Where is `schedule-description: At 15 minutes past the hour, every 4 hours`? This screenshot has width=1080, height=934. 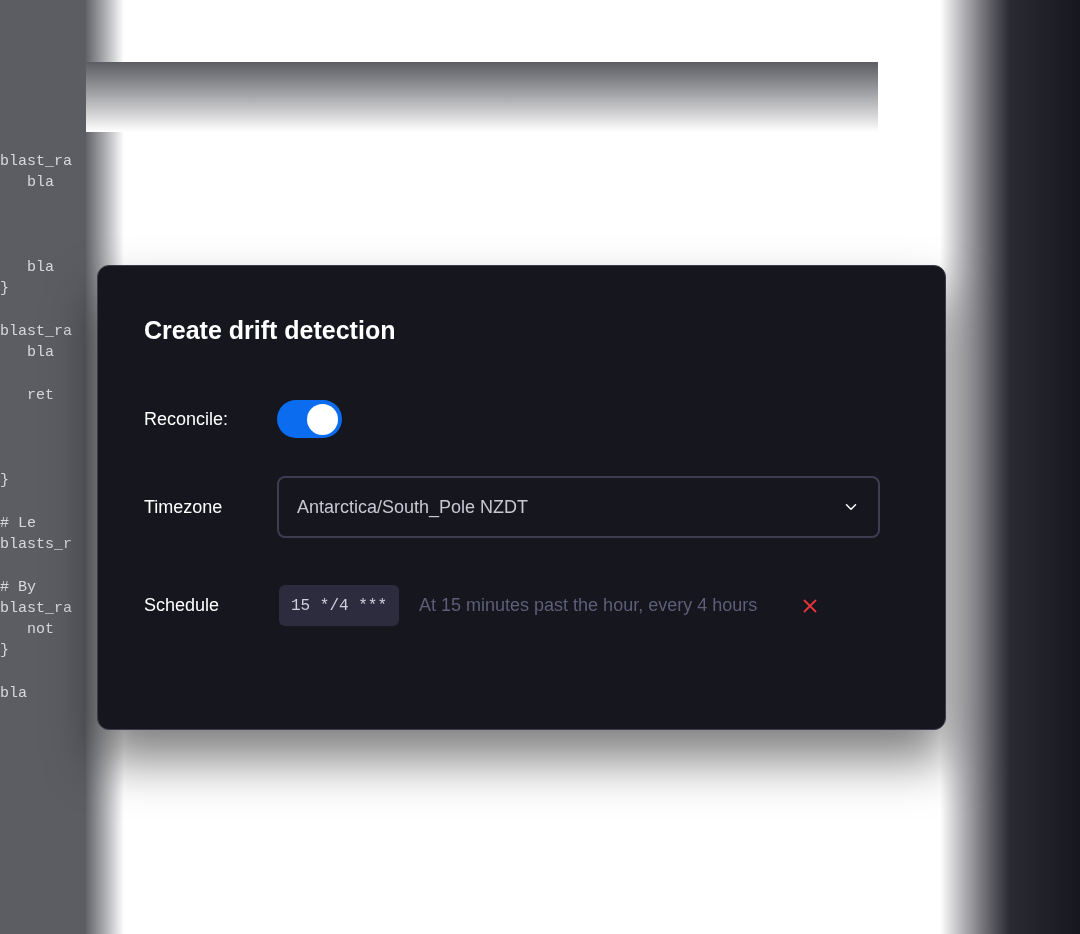 schedule-description: At 15 minutes past the hour, every 4 hours is located at coordinates (588, 605).